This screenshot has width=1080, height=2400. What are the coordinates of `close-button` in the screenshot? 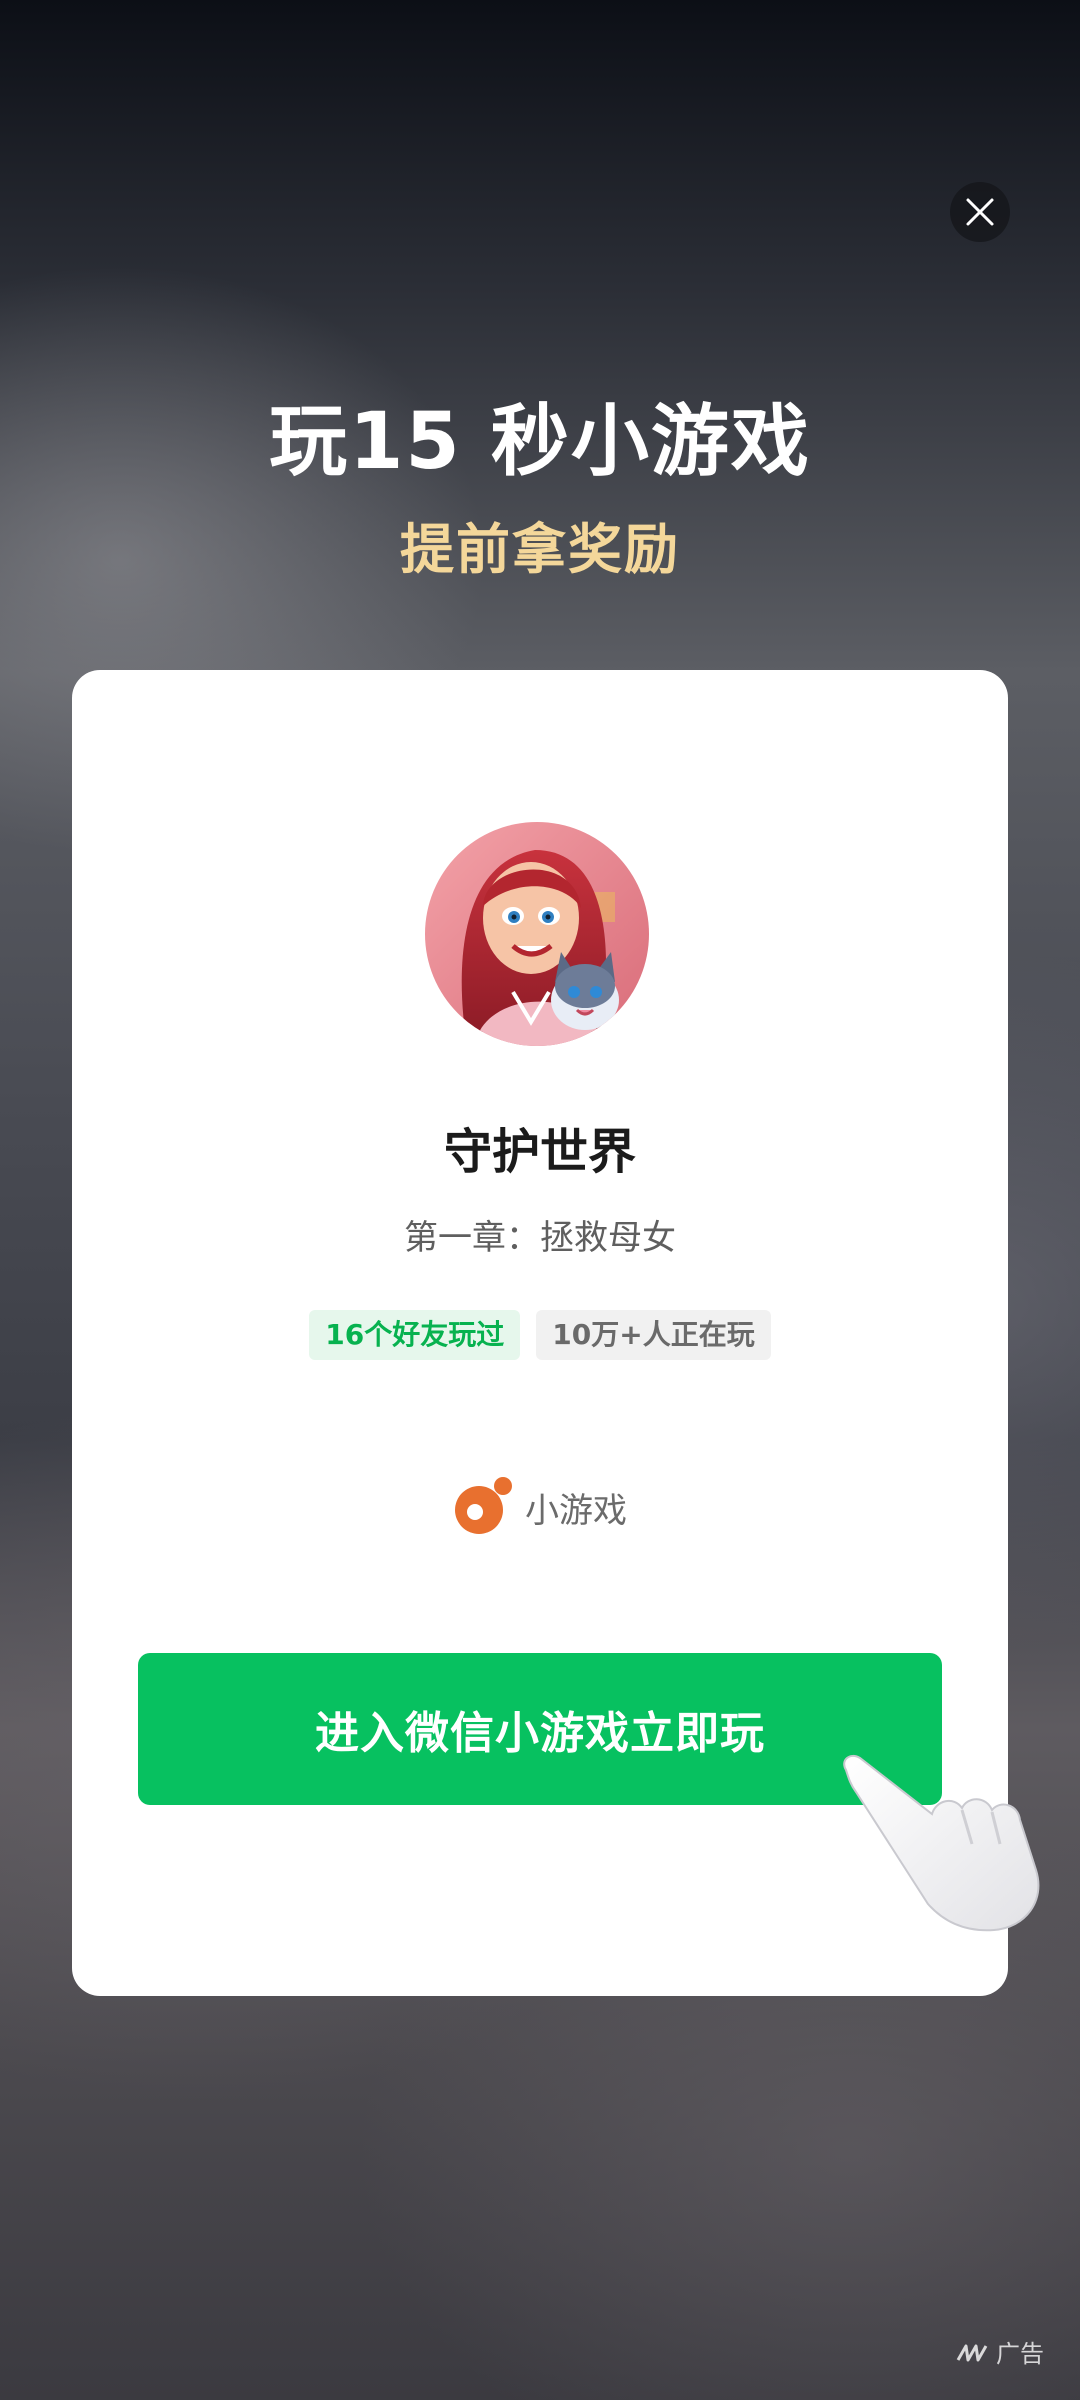 It's located at (980, 212).